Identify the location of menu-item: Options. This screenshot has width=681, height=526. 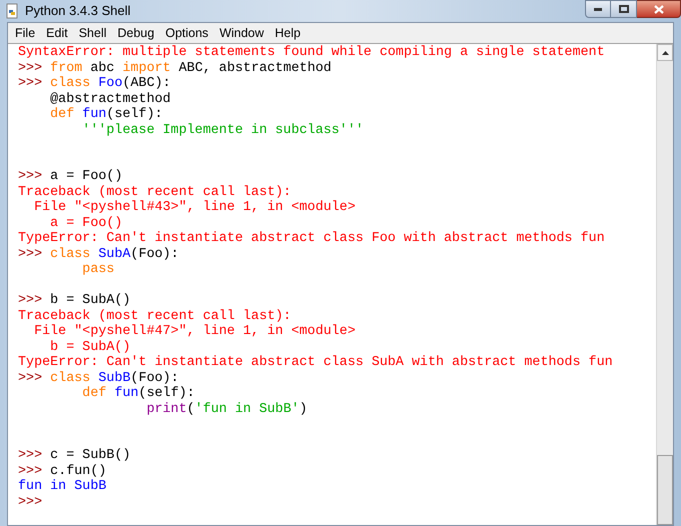
(187, 33).